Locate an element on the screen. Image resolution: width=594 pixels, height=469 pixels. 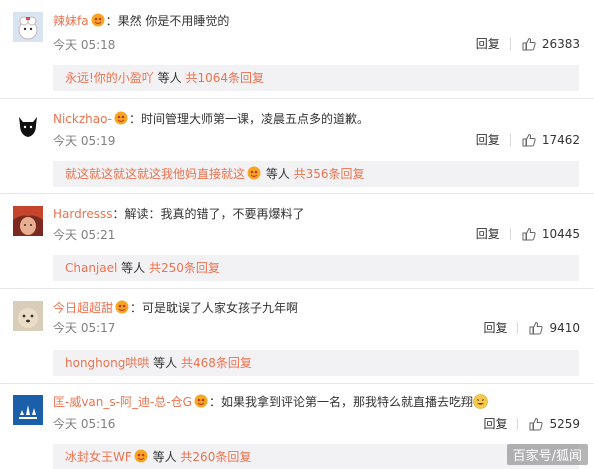
username-link: 今日超超甜 is located at coordinates (83, 308).